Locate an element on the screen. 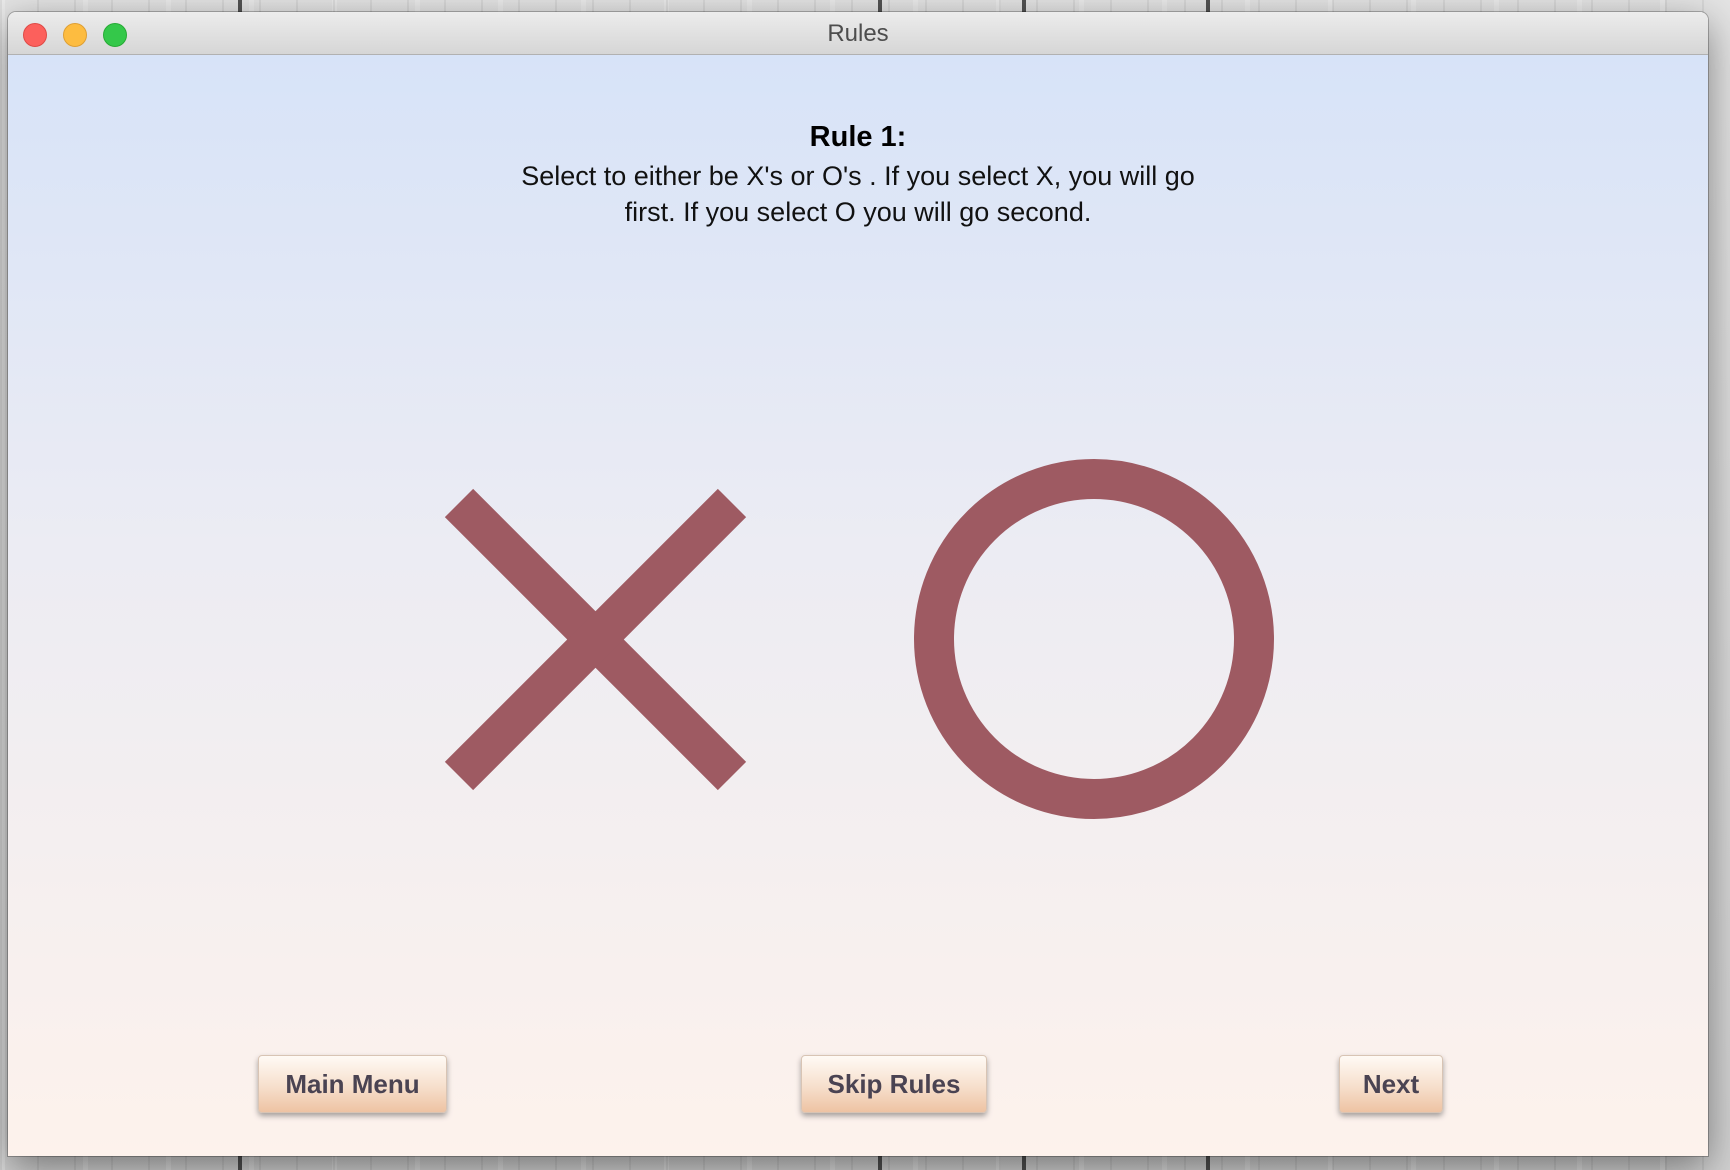 The height and width of the screenshot is (1170, 1730). title-bar: Rules is located at coordinates (858, 33).